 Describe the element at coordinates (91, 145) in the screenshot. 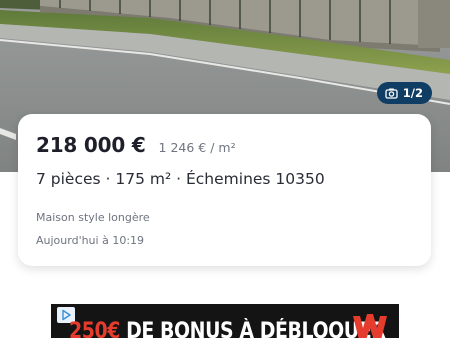

I see `listing-price: 218 000 €` at that location.